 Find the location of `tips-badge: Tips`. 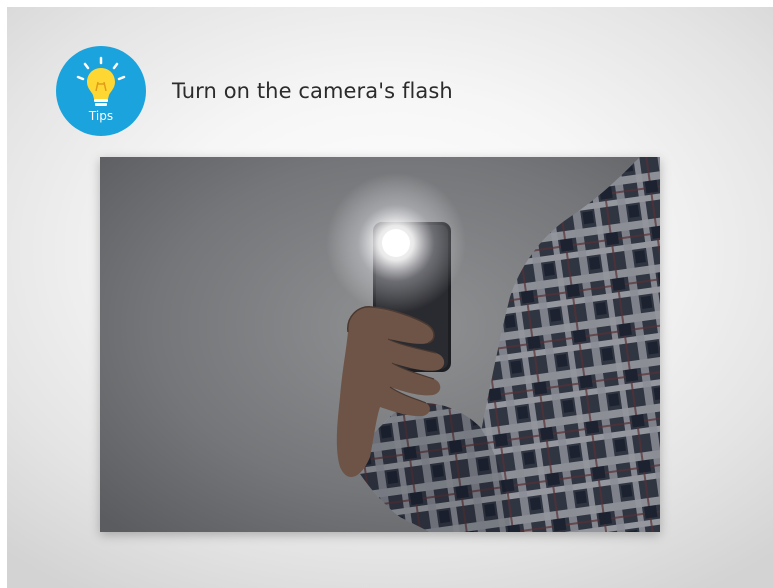

tips-badge: Tips is located at coordinates (101, 91).